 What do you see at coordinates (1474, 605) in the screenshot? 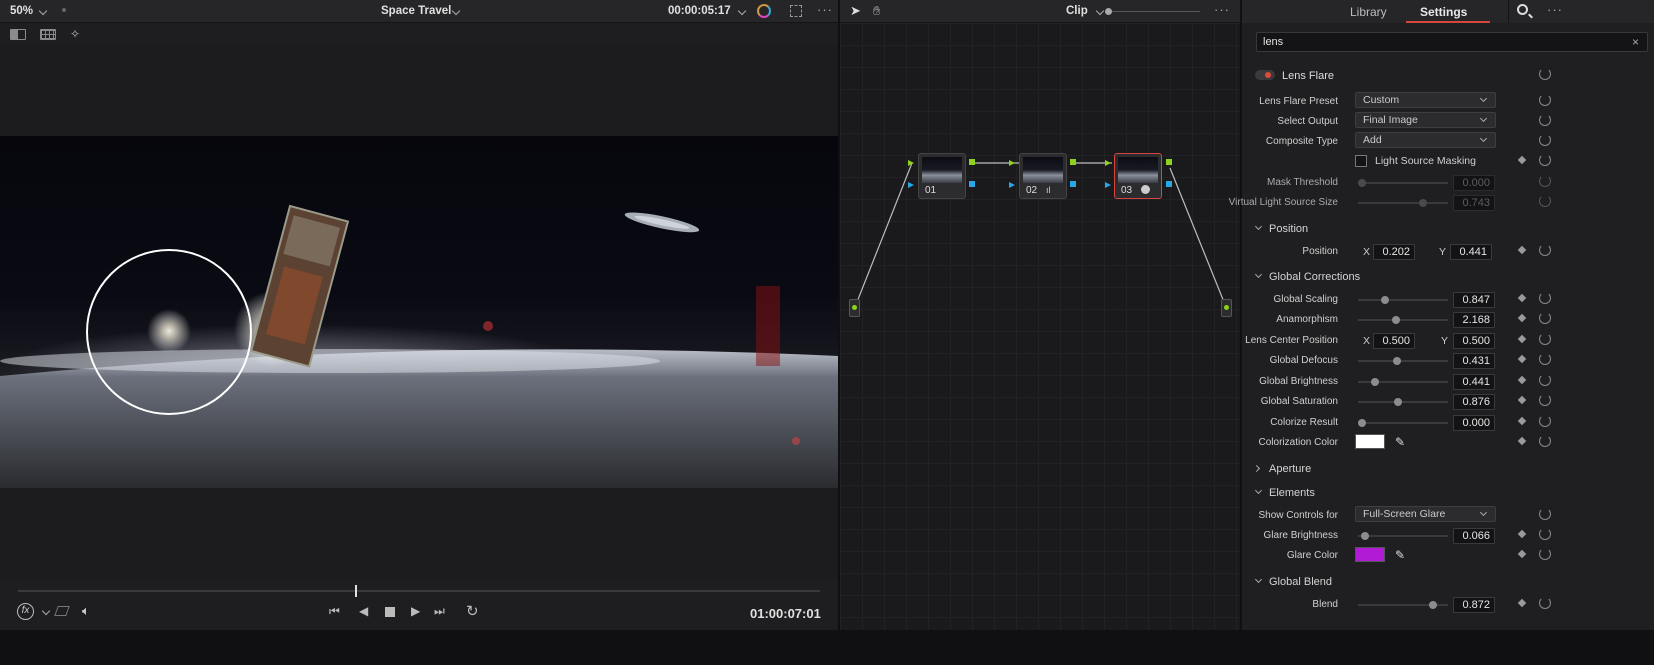
I see `blend-field: 0.872` at bounding box center [1474, 605].